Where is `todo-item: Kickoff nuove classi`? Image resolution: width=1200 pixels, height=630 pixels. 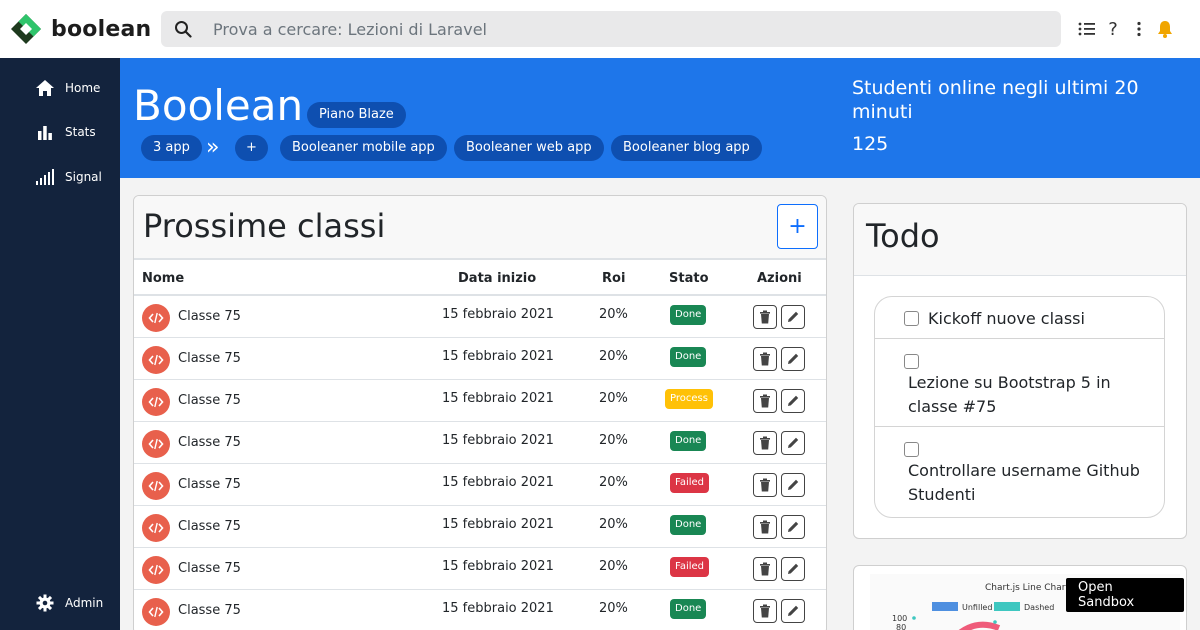 todo-item: Kickoff nuove classi is located at coordinates (1019, 318).